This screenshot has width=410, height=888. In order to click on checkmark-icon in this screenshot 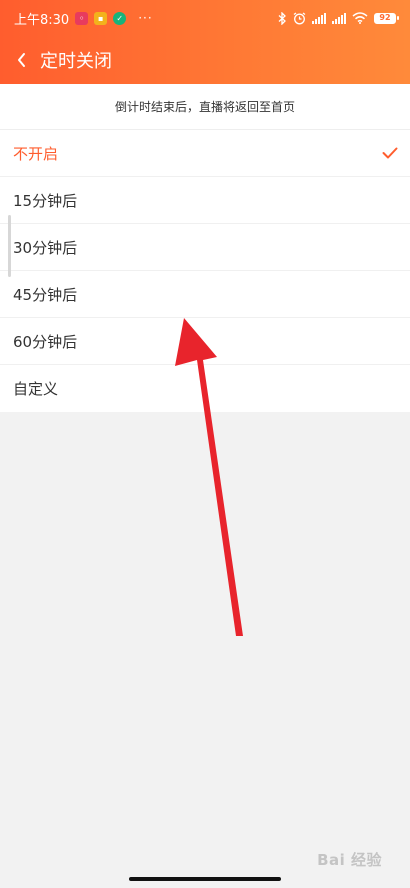, I will do `click(390, 153)`.